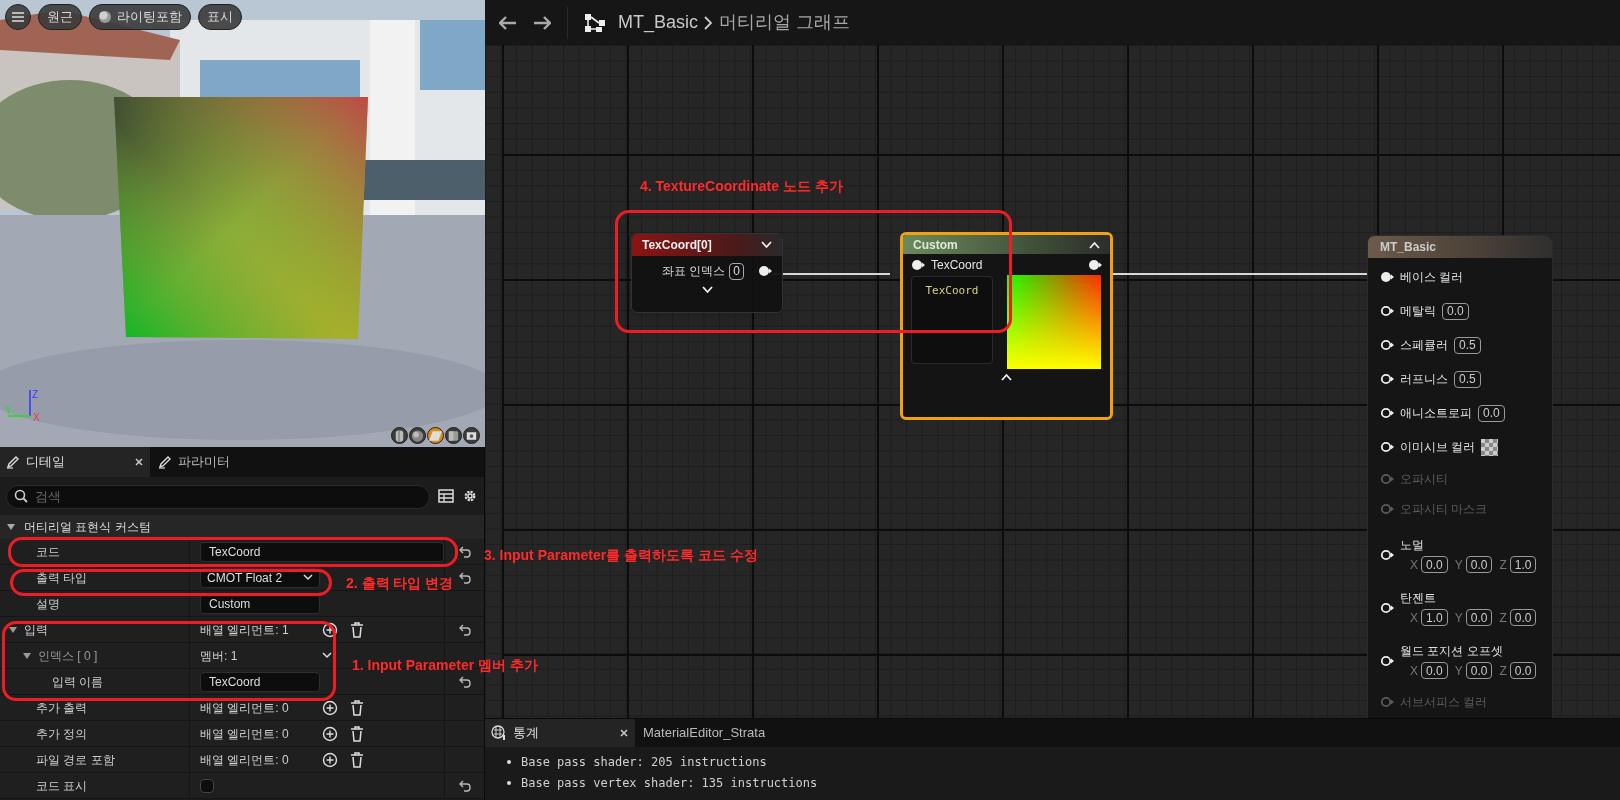 Image resolution: width=1620 pixels, height=800 pixels. What do you see at coordinates (36, 630) in the screenshot?
I see `property-label: 입력` at bounding box center [36, 630].